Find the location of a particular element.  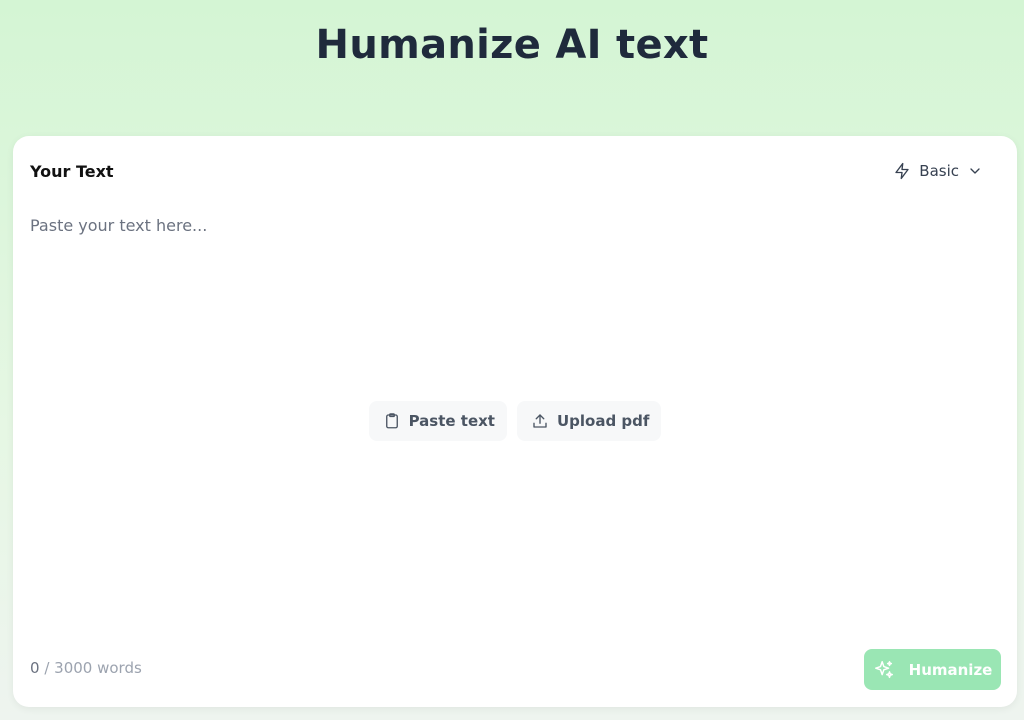

humanize-button: Humanize is located at coordinates (932, 669).